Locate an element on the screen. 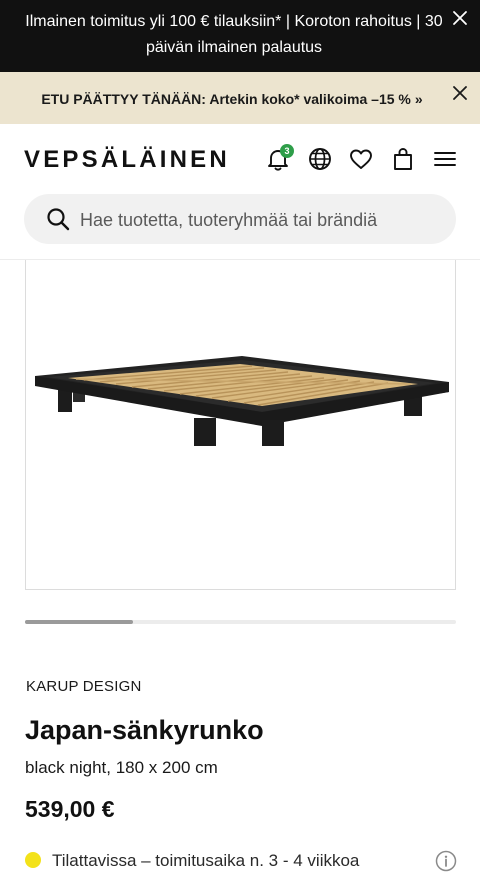 The width and height of the screenshot is (480, 896). menu-icon is located at coordinates (445, 159).